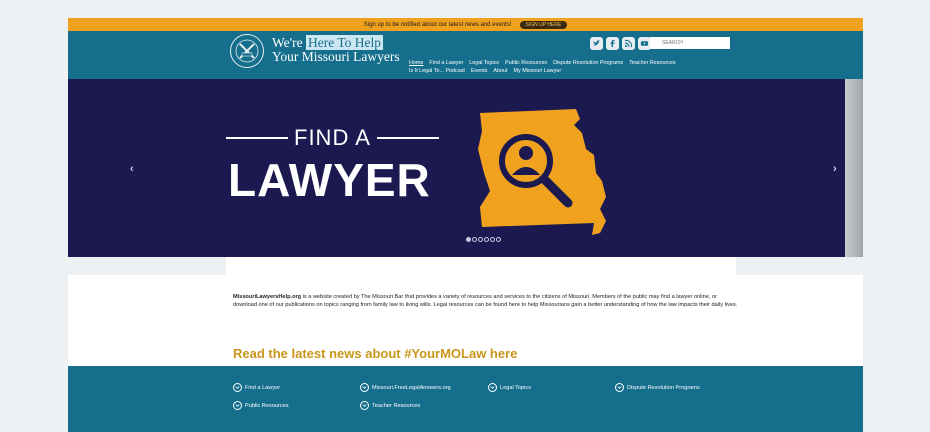 This screenshot has width=930, height=432. Describe the element at coordinates (446, 63) in the screenshot. I see `nav-find-a-lawyer: Find a Lawyer` at that location.